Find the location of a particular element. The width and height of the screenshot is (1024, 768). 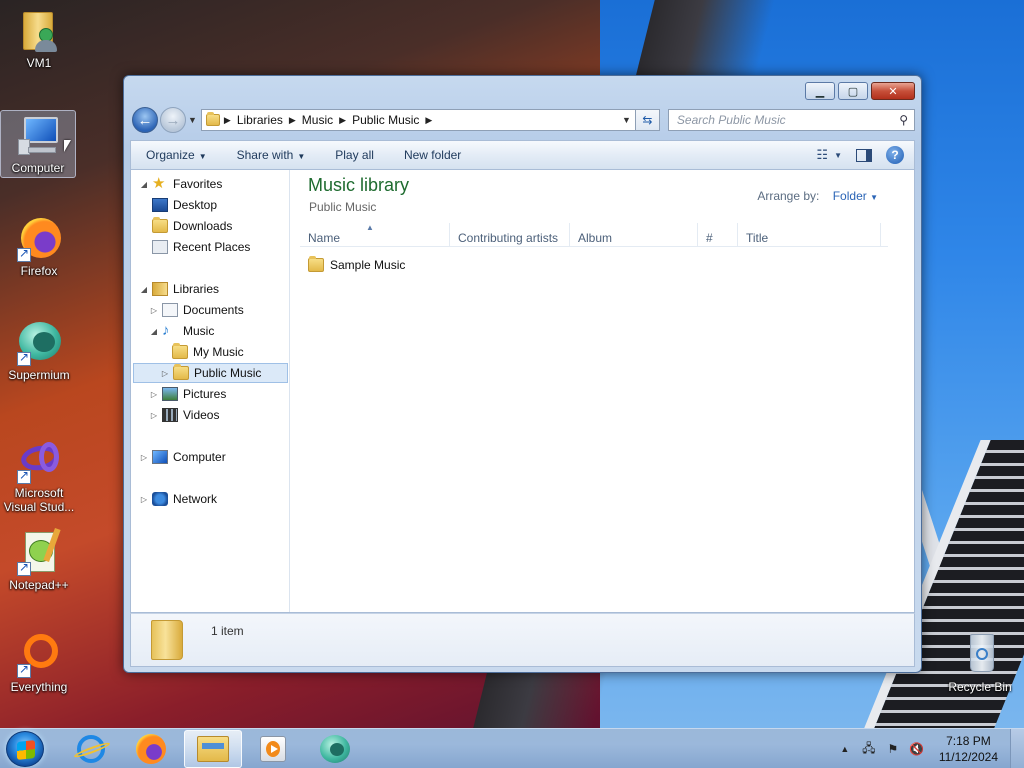

show-hidden-icons-button: ▲ is located at coordinates (845, 749).